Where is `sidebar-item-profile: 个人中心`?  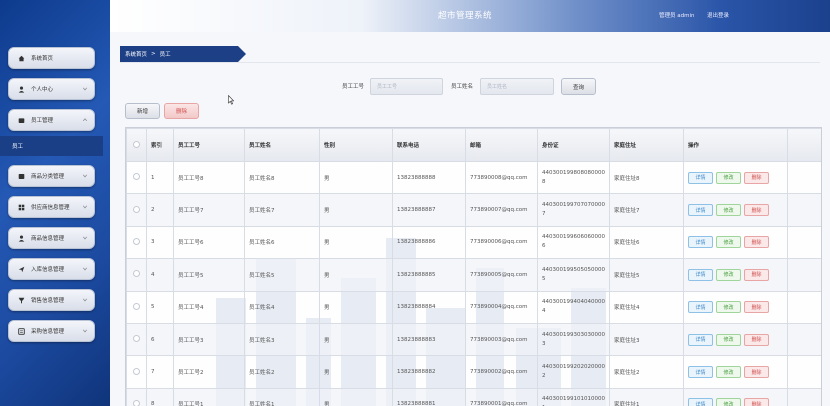 sidebar-item-profile: 个人中心 is located at coordinates (51, 89).